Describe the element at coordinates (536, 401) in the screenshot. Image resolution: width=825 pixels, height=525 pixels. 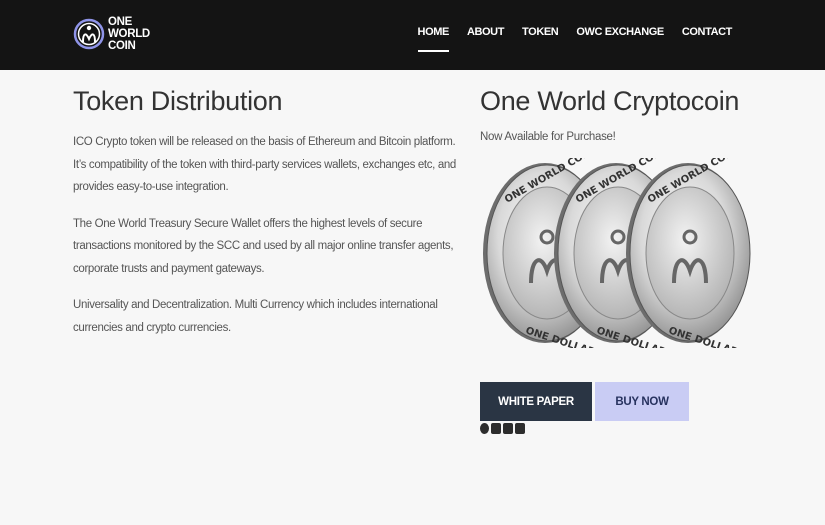
I see `white-paper-button: WHITE PAPER` at that location.